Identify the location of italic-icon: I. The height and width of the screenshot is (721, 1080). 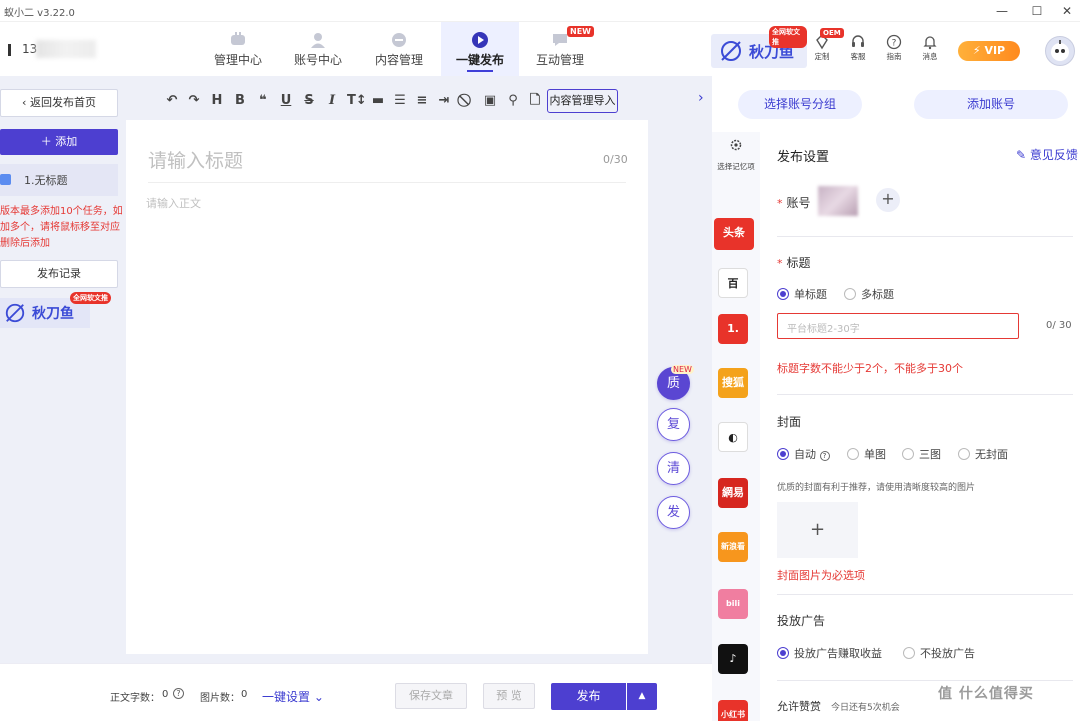
(332, 101).